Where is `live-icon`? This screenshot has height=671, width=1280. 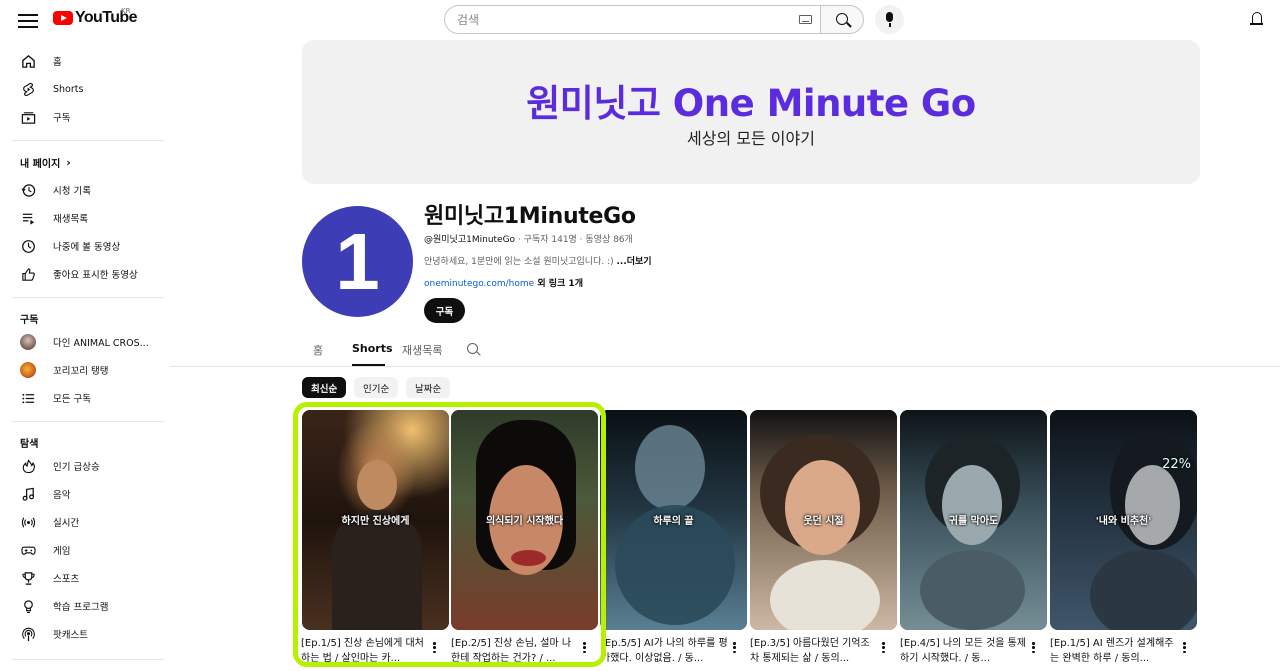
live-icon is located at coordinates (28, 522).